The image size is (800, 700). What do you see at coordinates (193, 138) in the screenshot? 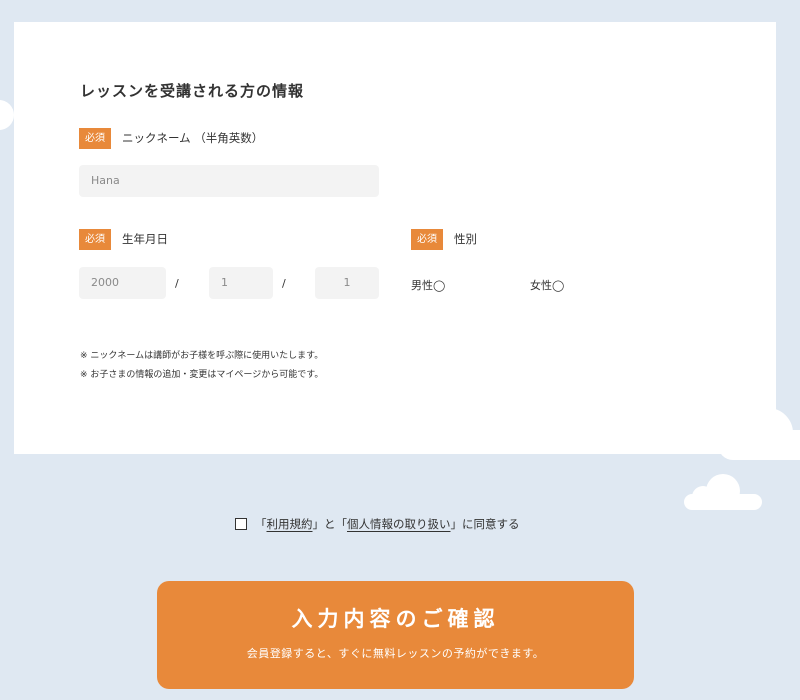
I see `nickname-label: ニックネーム （半角英数）` at bounding box center [193, 138].